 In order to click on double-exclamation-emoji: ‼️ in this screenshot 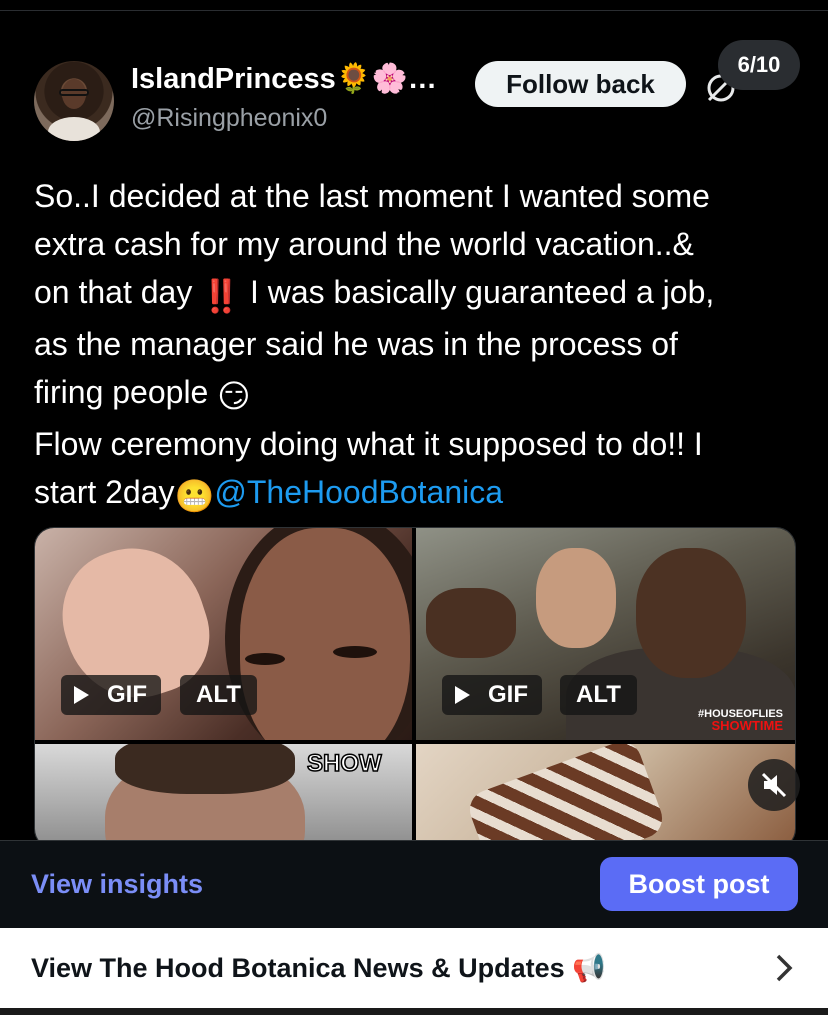, I will do `click(221, 296)`.